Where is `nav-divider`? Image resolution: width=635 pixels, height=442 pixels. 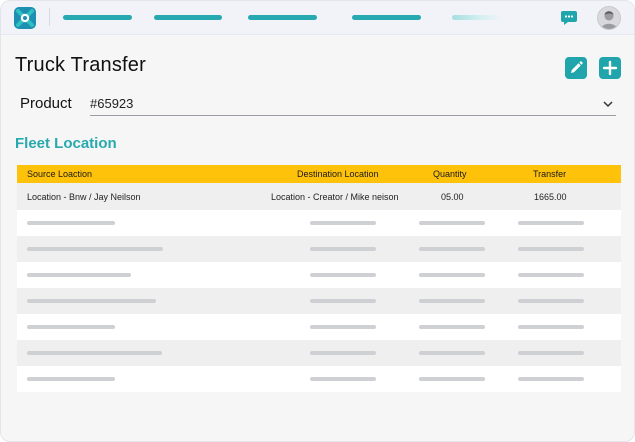
nav-divider is located at coordinates (49, 17).